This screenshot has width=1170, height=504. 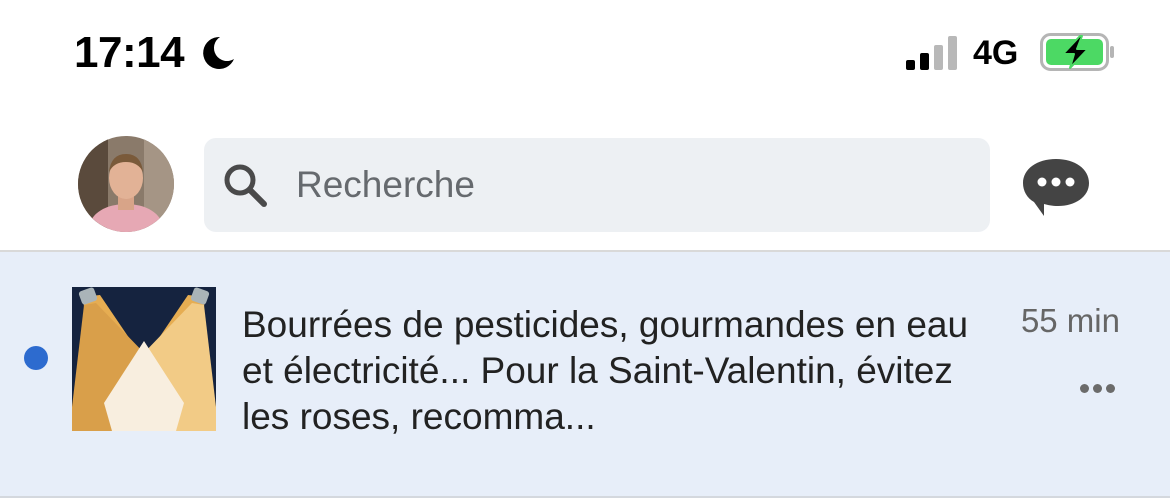 I want to click on more-options-icon, so click(x=1097, y=388).